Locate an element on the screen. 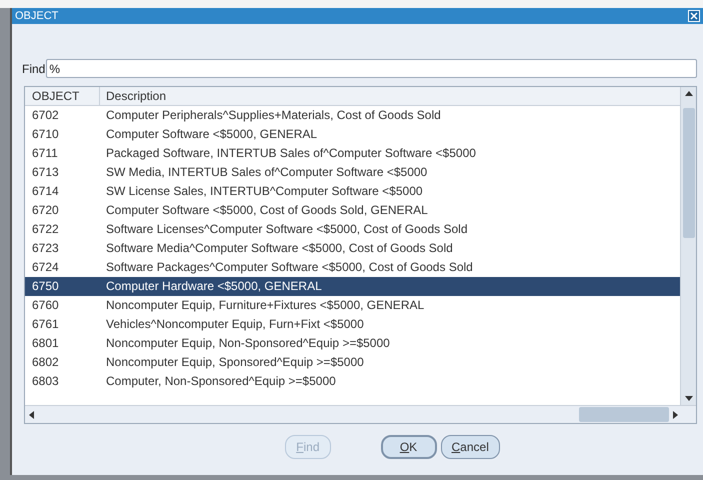 The image size is (703, 480). object-cell-text: 6711 is located at coordinates (45, 153).